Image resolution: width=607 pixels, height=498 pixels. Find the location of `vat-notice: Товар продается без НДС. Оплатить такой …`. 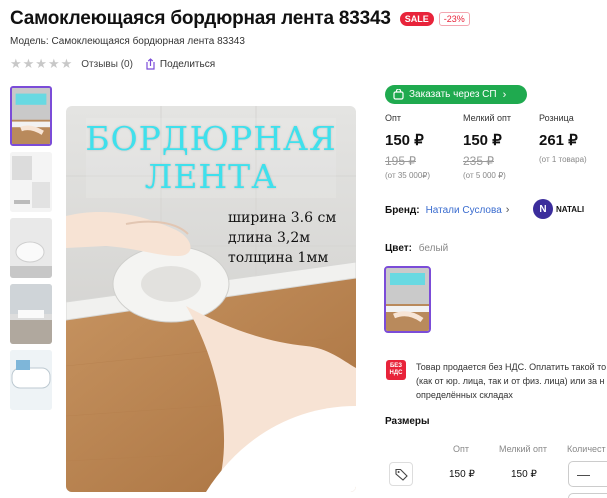

vat-notice: Товар продается без НДС. Оплатить такой … is located at coordinates (511, 381).